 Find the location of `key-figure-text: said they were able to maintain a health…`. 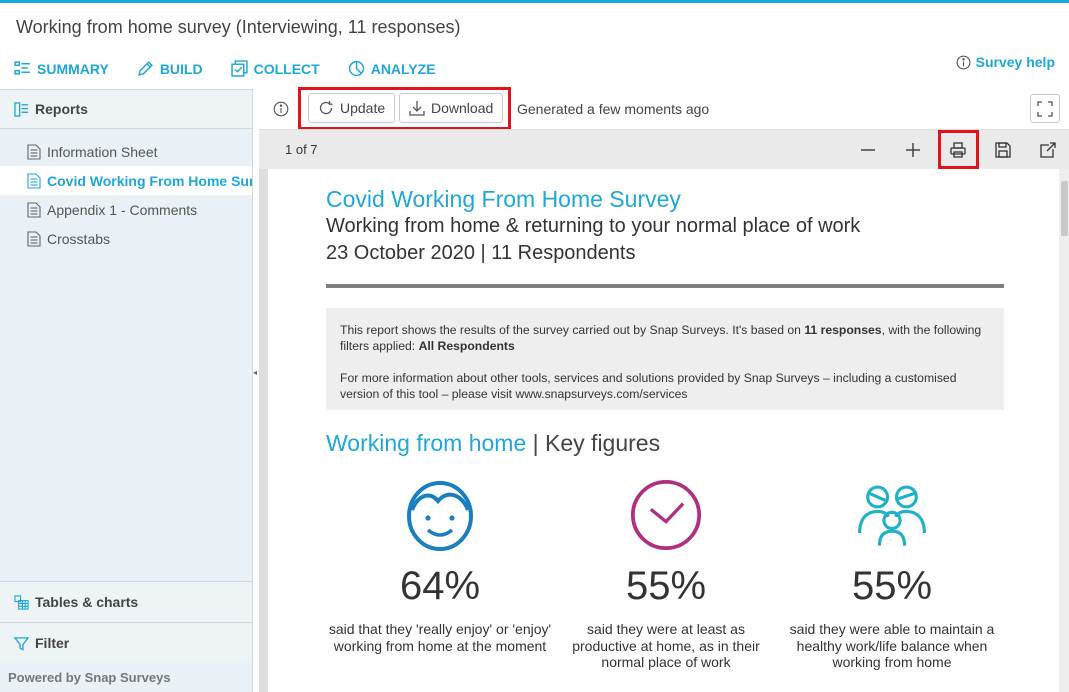

key-figure-text: said they were able to maintain a health… is located at coordinates (892, 645).